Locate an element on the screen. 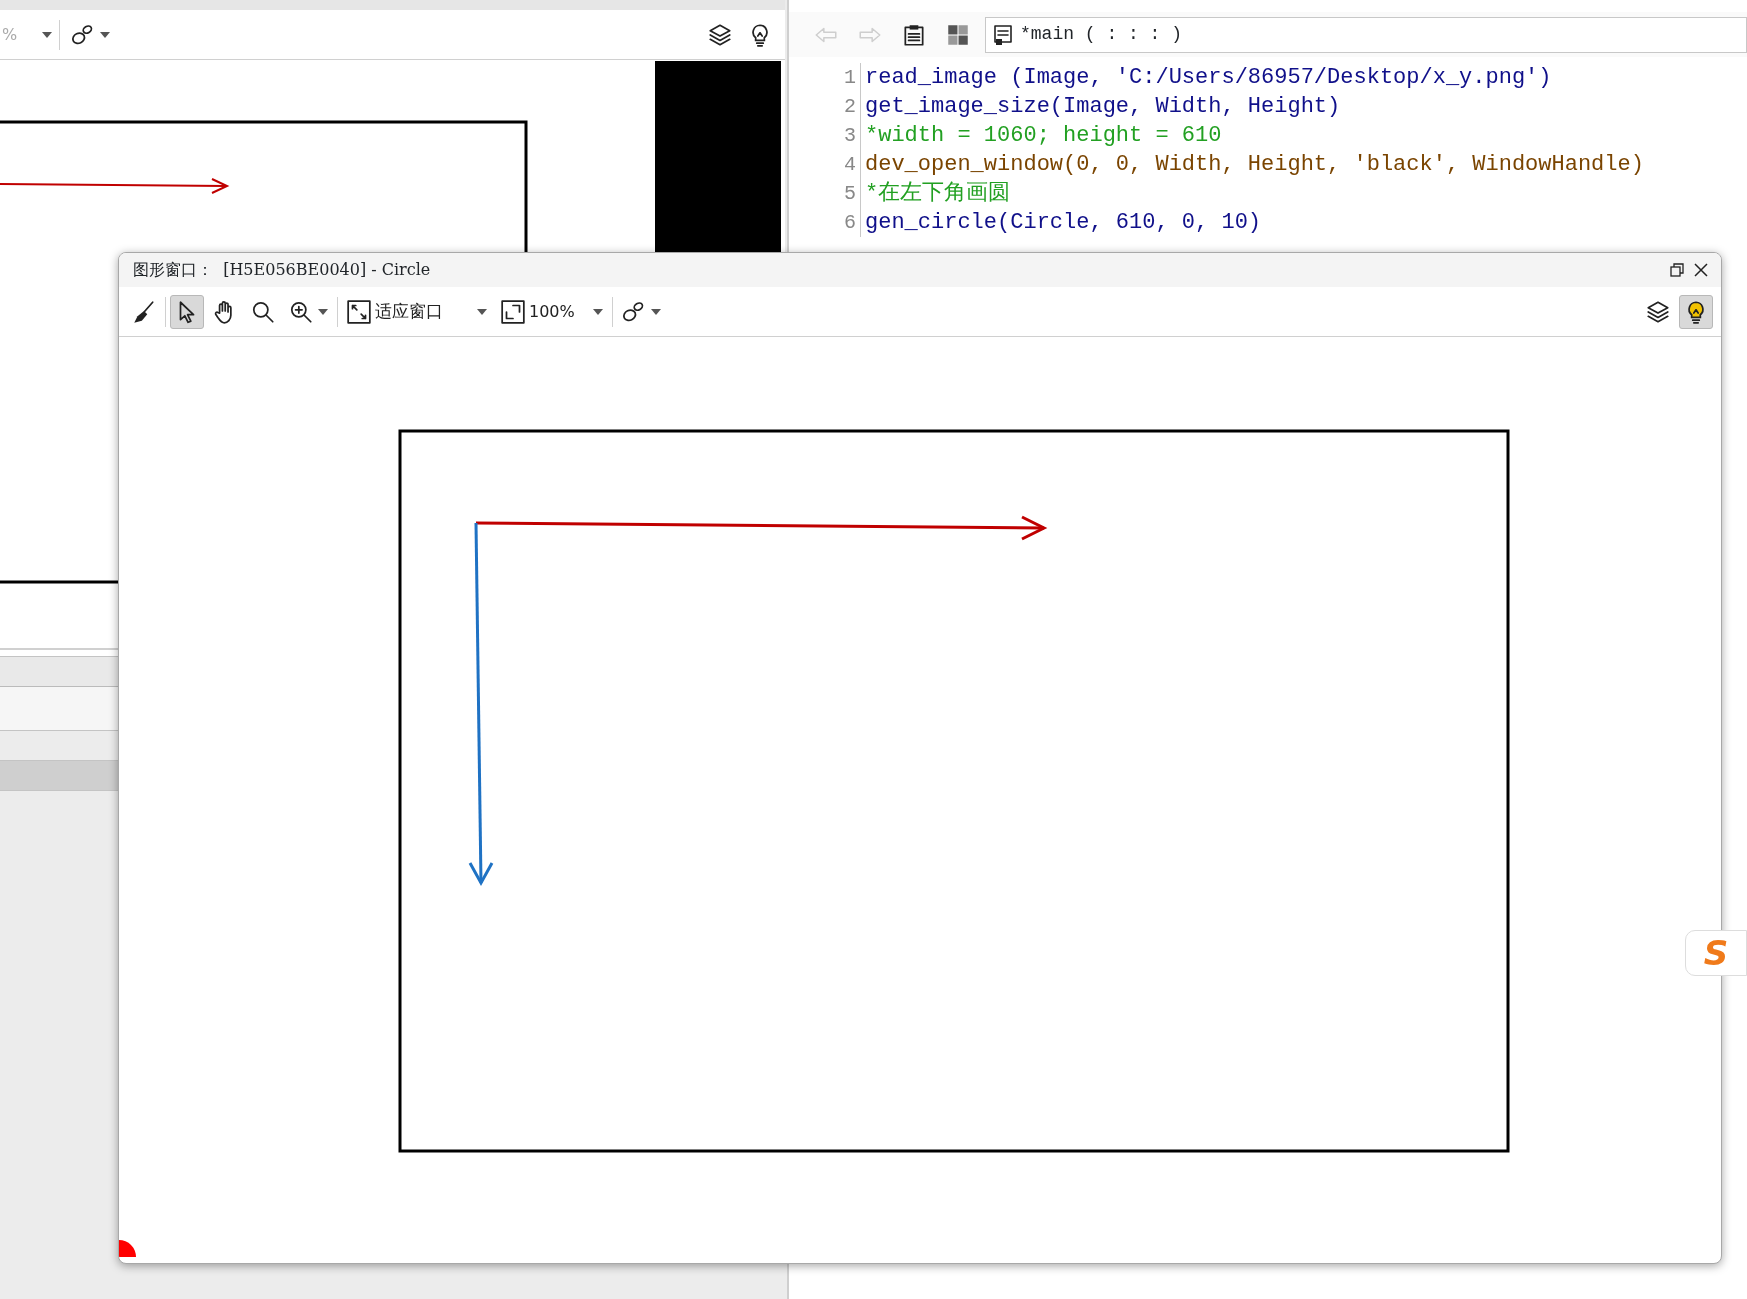 The width and height of the screenshot is (1747, 1299). lightbulb-button is located at coordinates (1696, 311).